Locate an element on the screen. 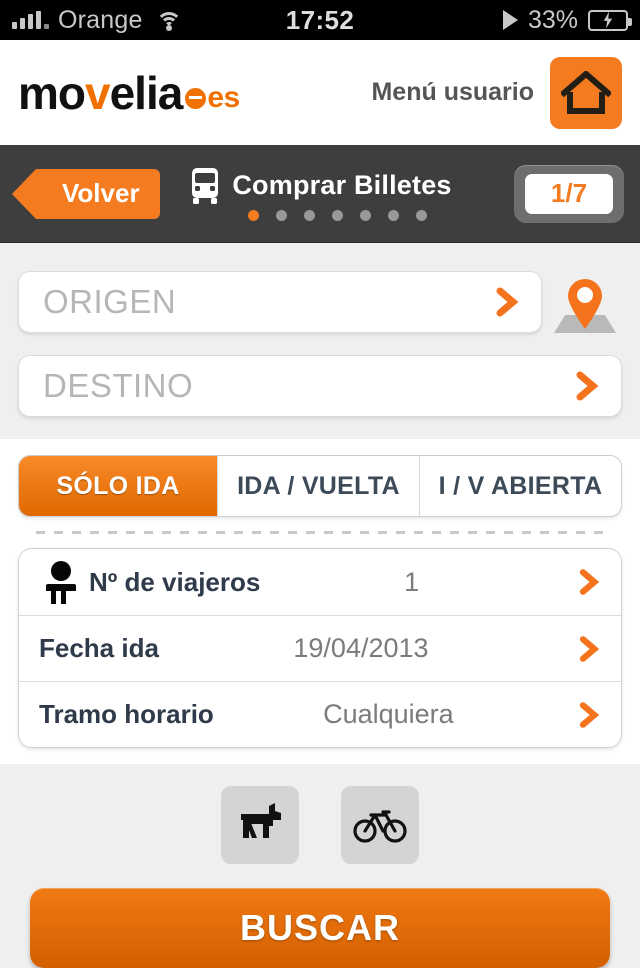 This screenshot has width=640, height=968. battery-percent-label: 33% is located at coordinates (552, 19).